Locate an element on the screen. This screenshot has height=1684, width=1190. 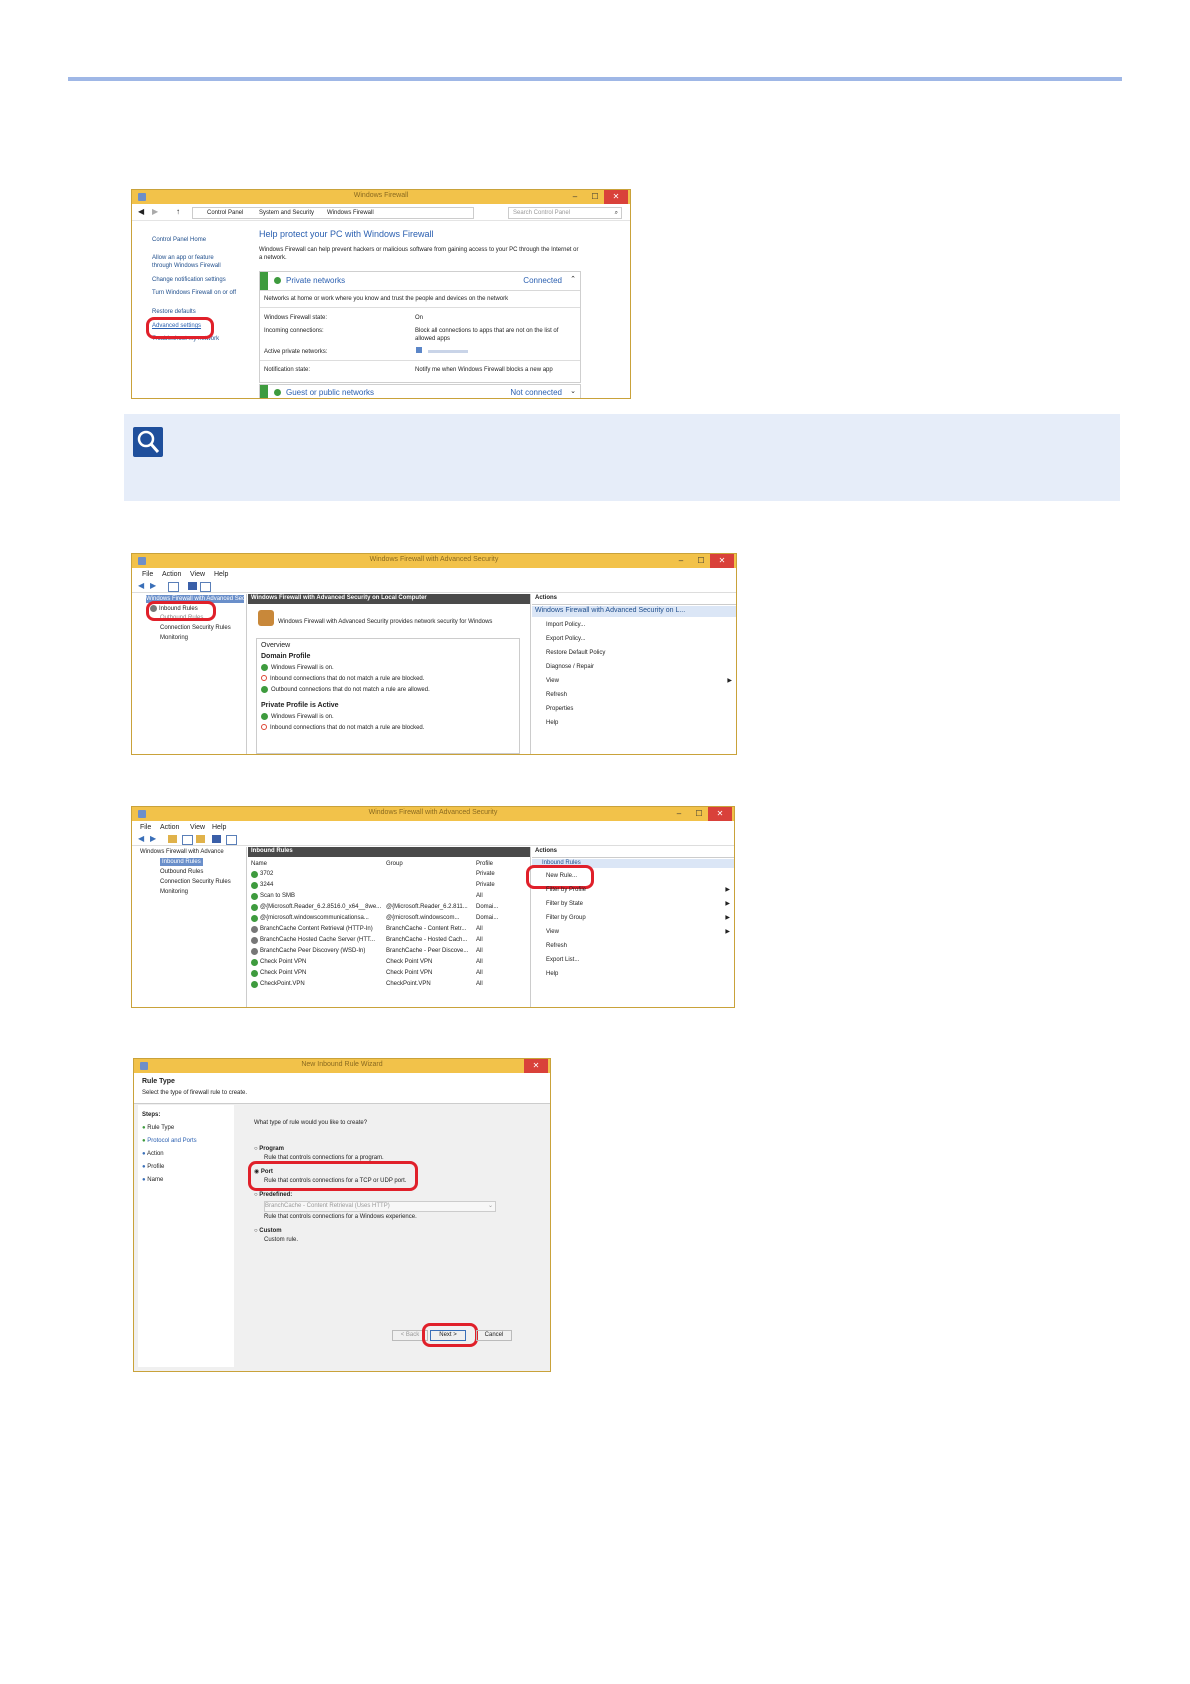
col-profile: Profile is located at coordinates (484, 864).